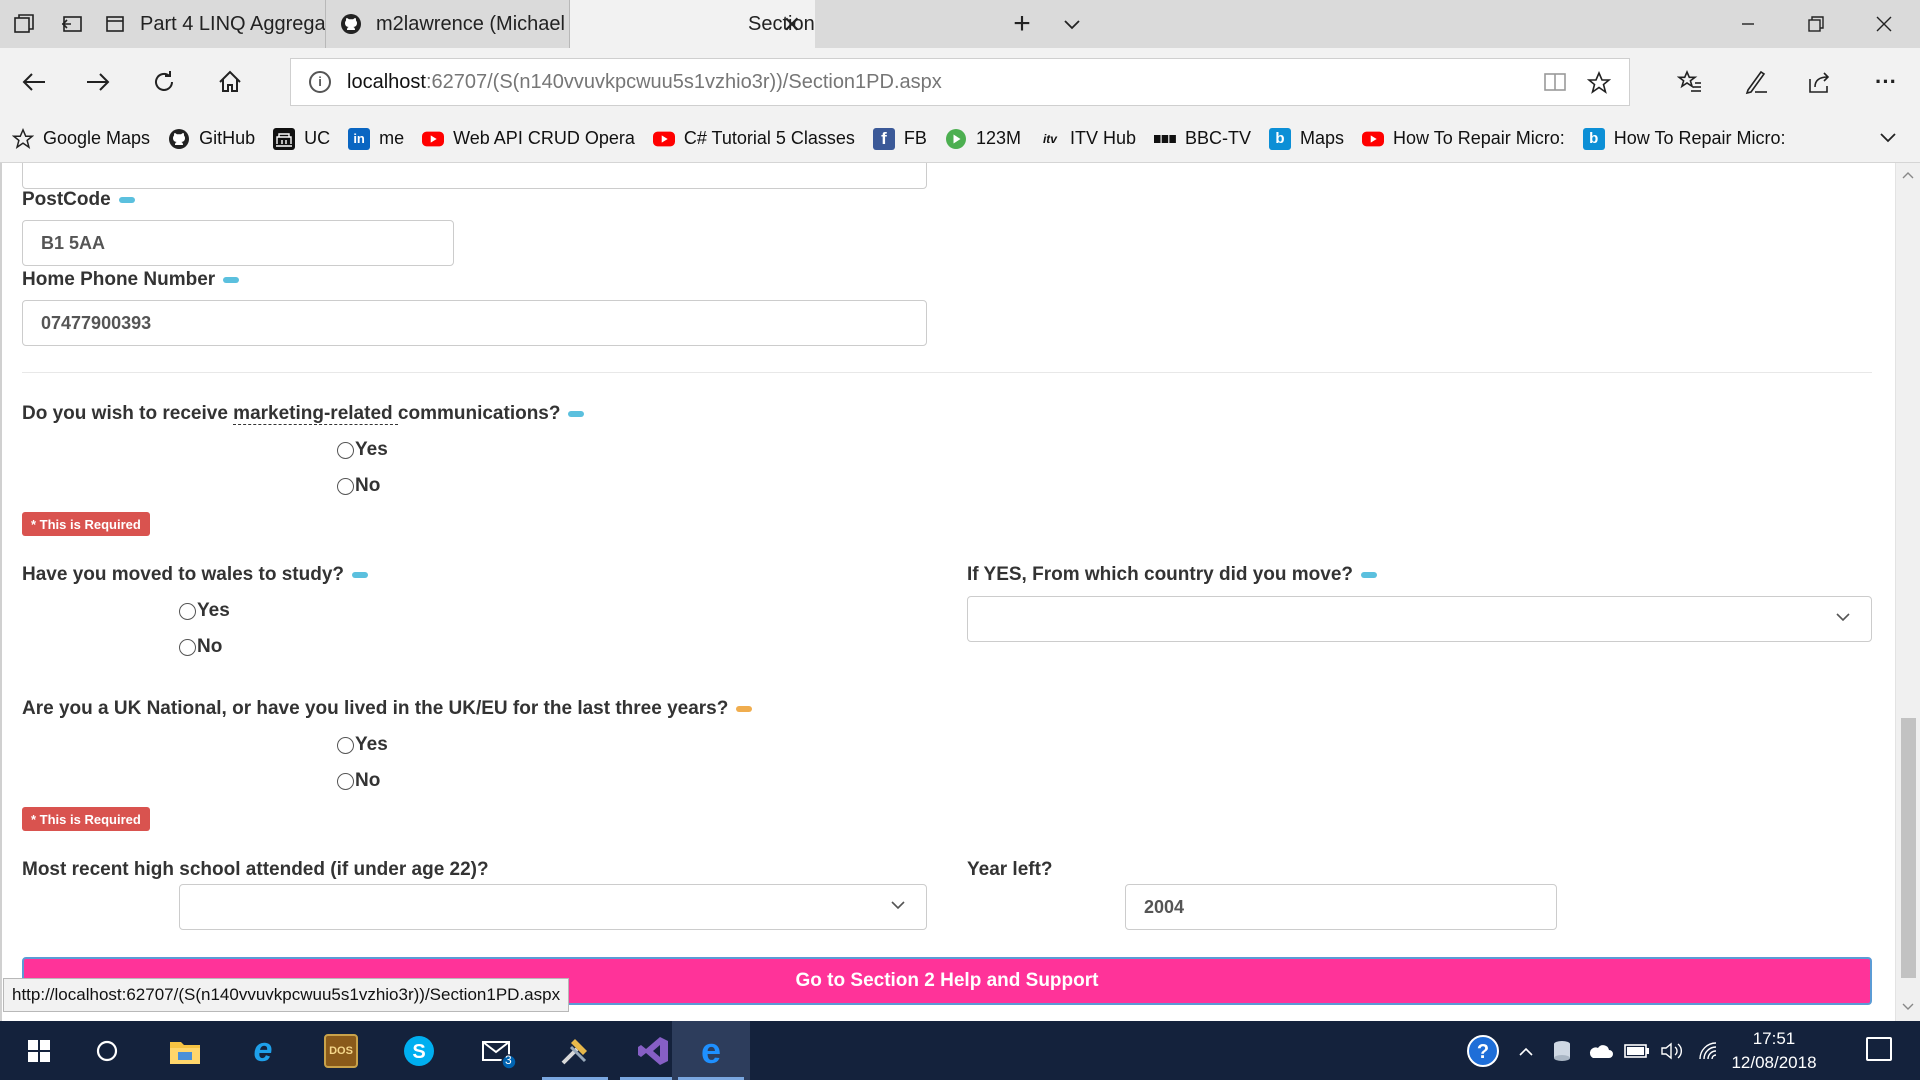 This screenshot has height=1080, width=1920. What do you see at coordinates (899, 138) in the screenshot?
I see `favorite-fb: f FB` at bounding box center [899, 138].